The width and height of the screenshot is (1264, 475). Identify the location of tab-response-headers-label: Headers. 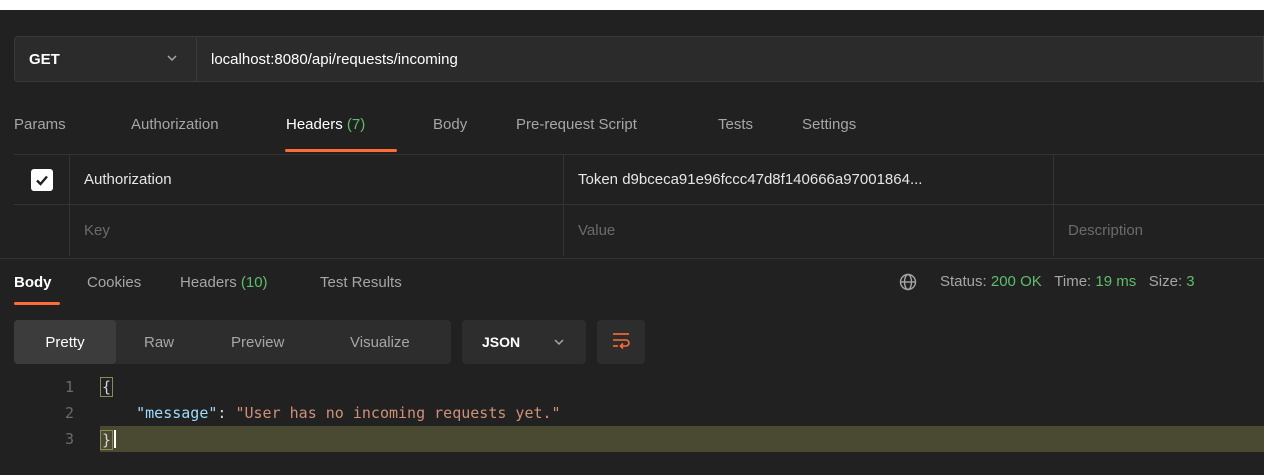
(208, 282).